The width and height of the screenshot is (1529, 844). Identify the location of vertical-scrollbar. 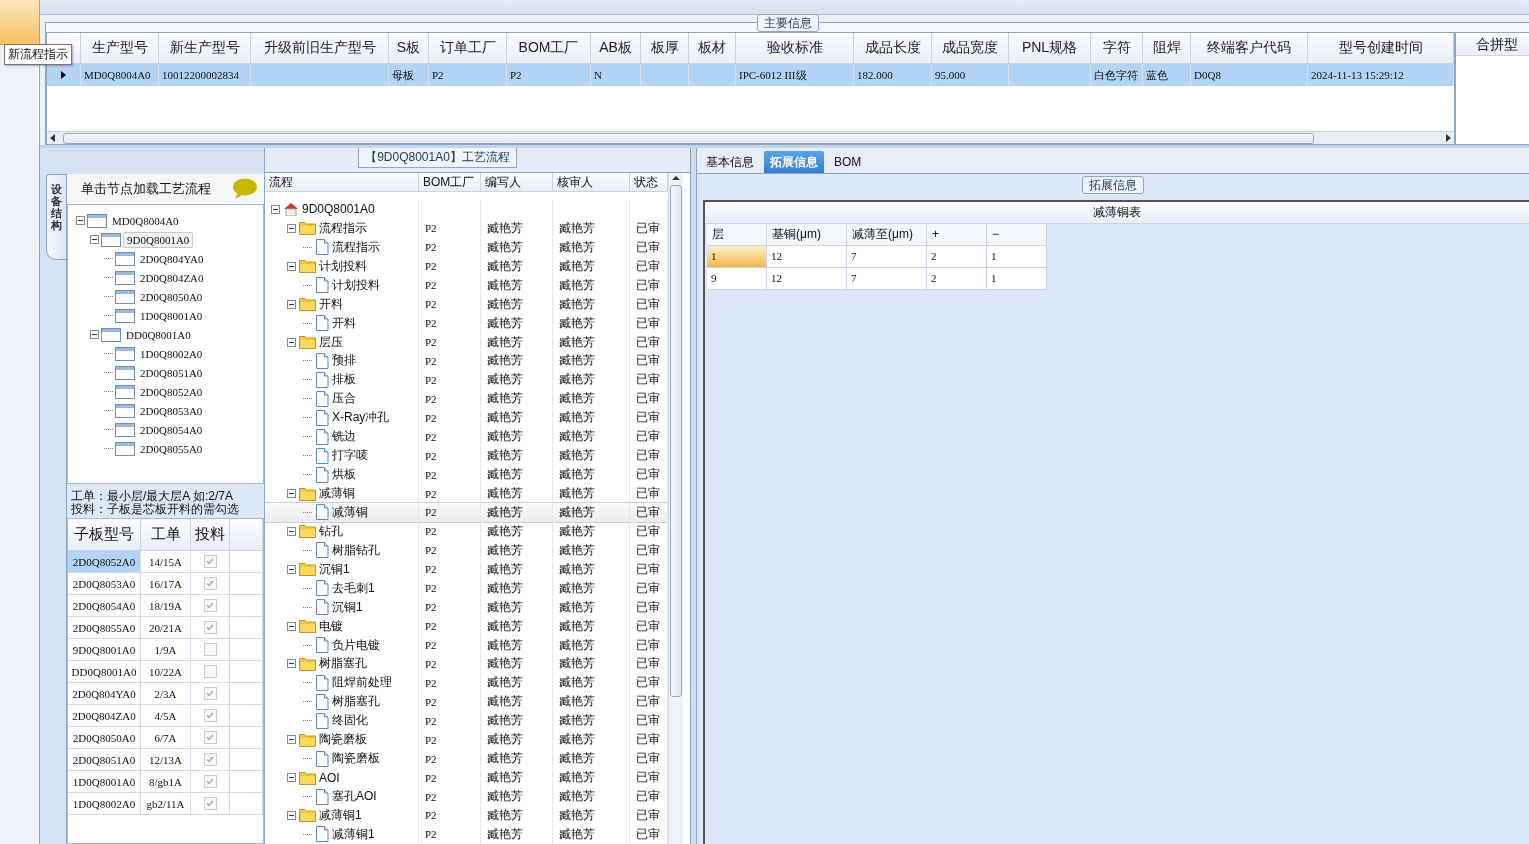
(675, 508).